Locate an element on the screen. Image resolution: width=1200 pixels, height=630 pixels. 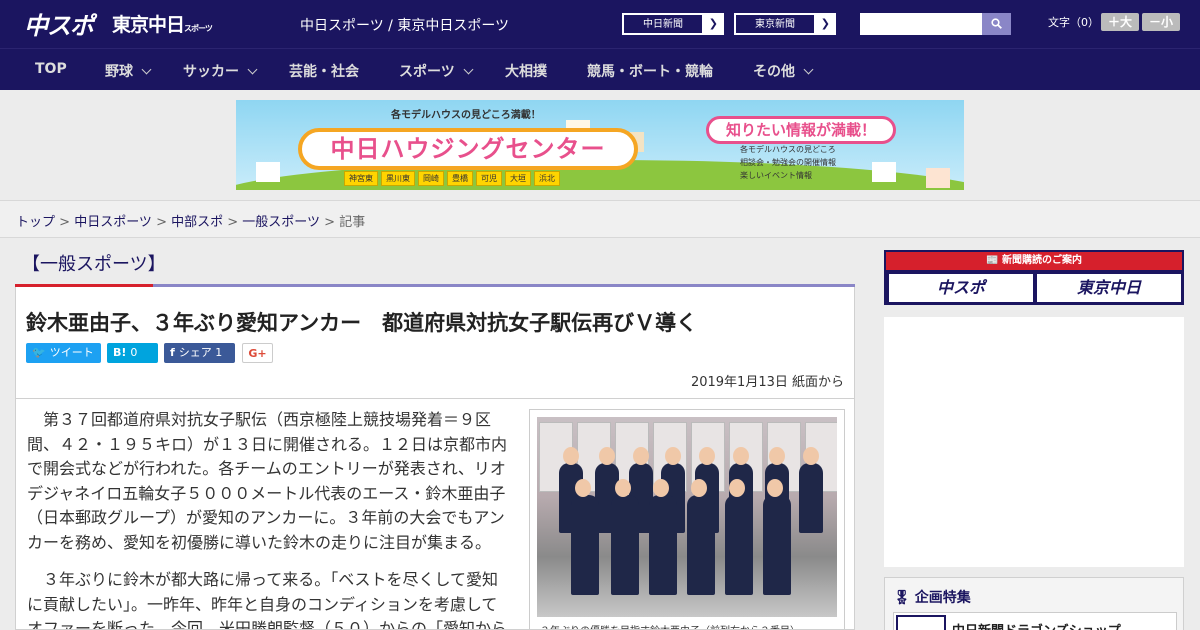
main-nav: TOP 野球 サッカー 芸能・社会 スポーツ 大相撲 競馬・ボート・競輪 その他 is located at coordinates (600, 69).